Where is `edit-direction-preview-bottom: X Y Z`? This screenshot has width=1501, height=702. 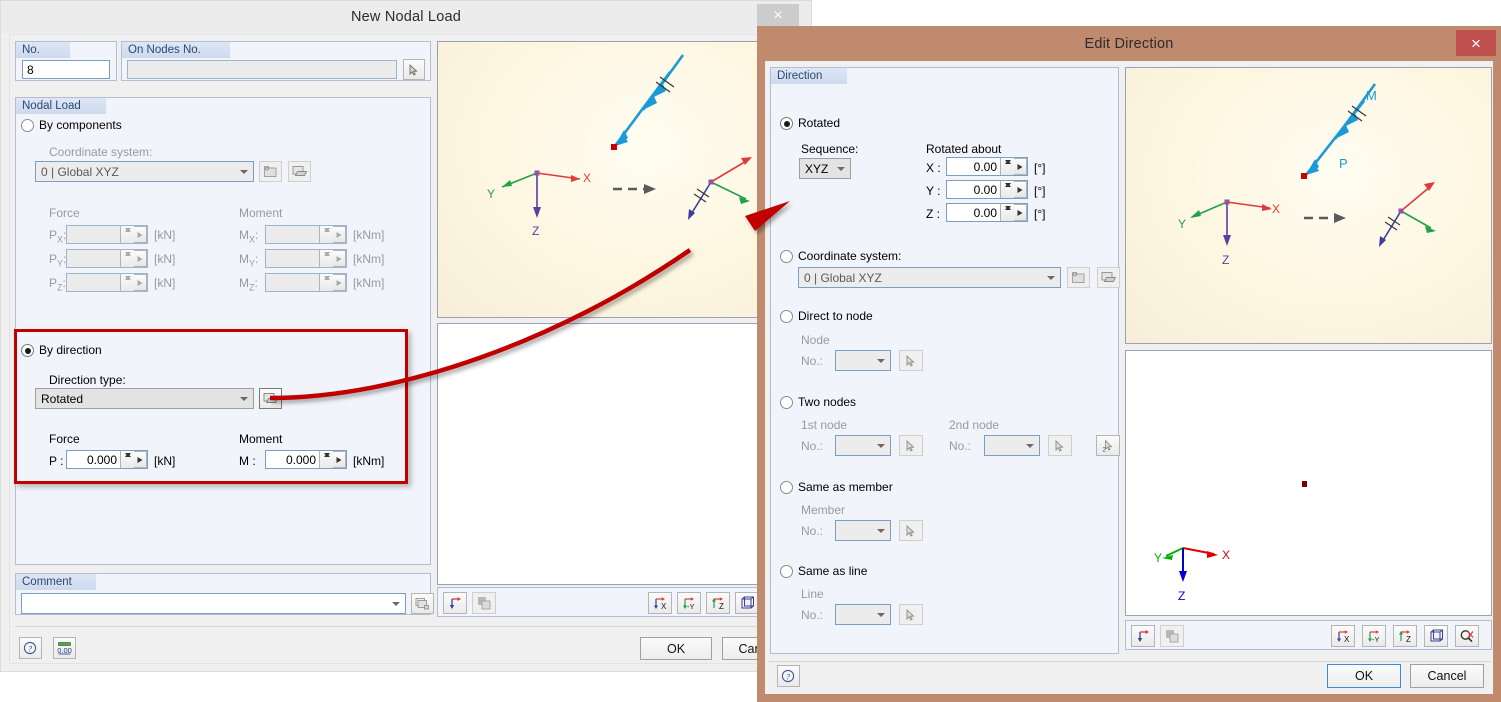 edit-direction-preview-bottom: X Y Z is located at coordinates (1308, 483).